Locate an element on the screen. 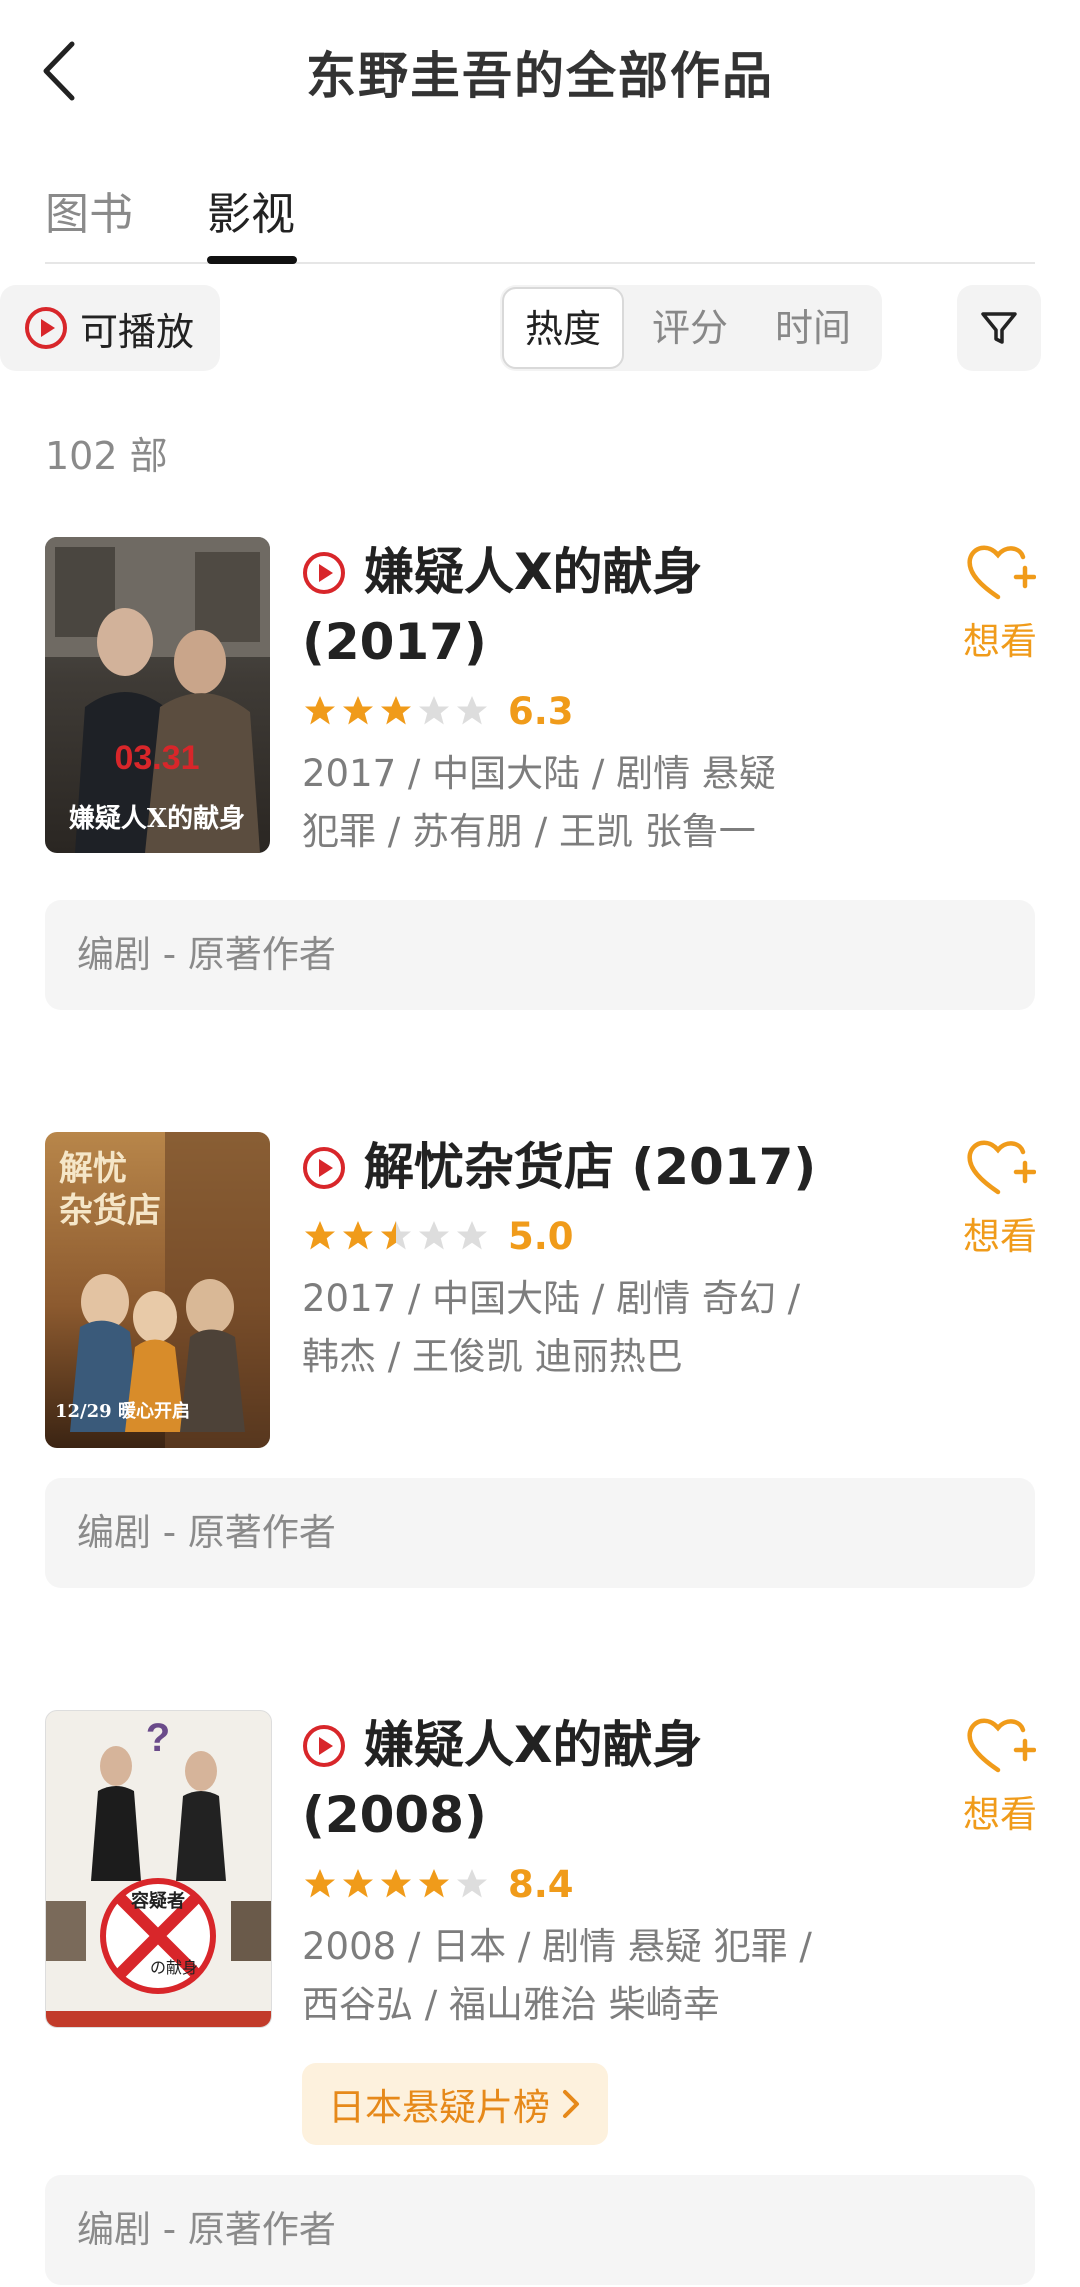  item-title: 解忧杂货店 (2017) is located at coordinates (612, 1167).